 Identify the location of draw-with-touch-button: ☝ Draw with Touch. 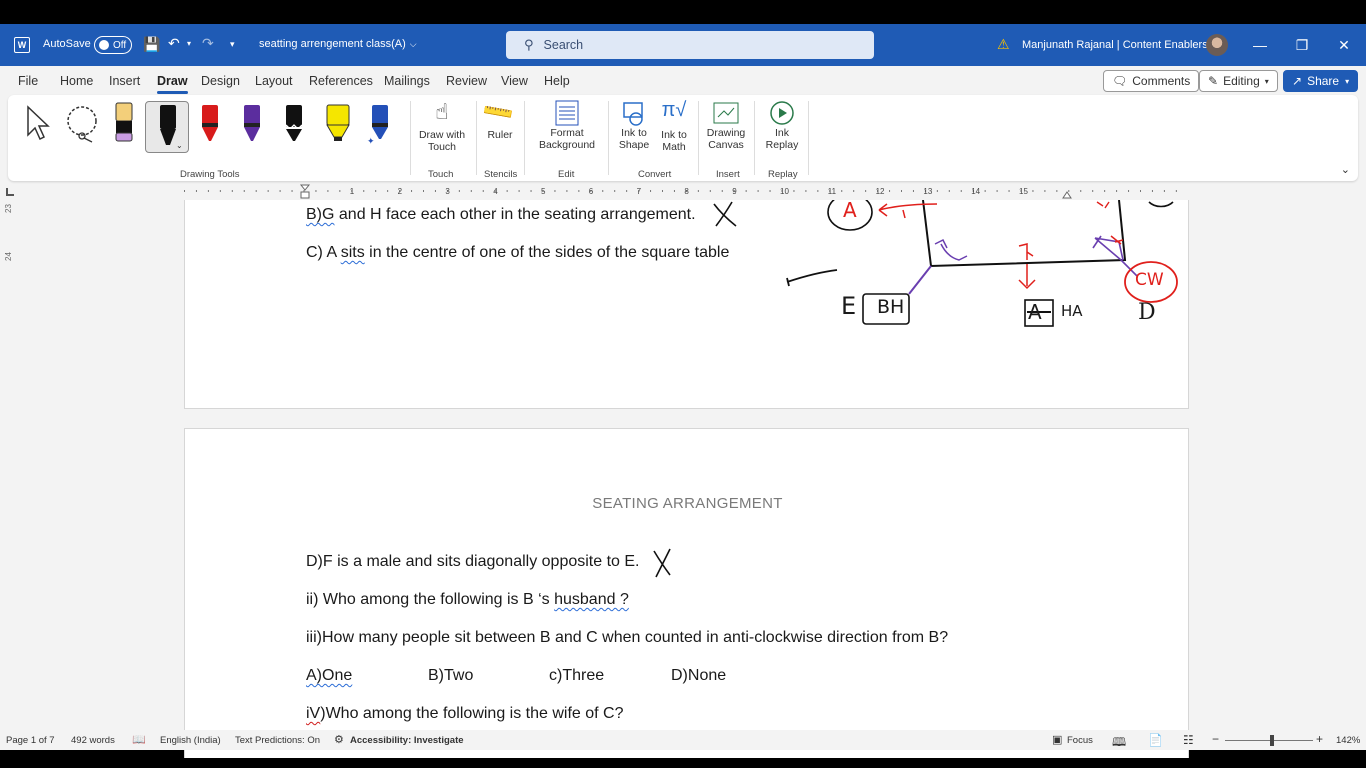
(442, 126).